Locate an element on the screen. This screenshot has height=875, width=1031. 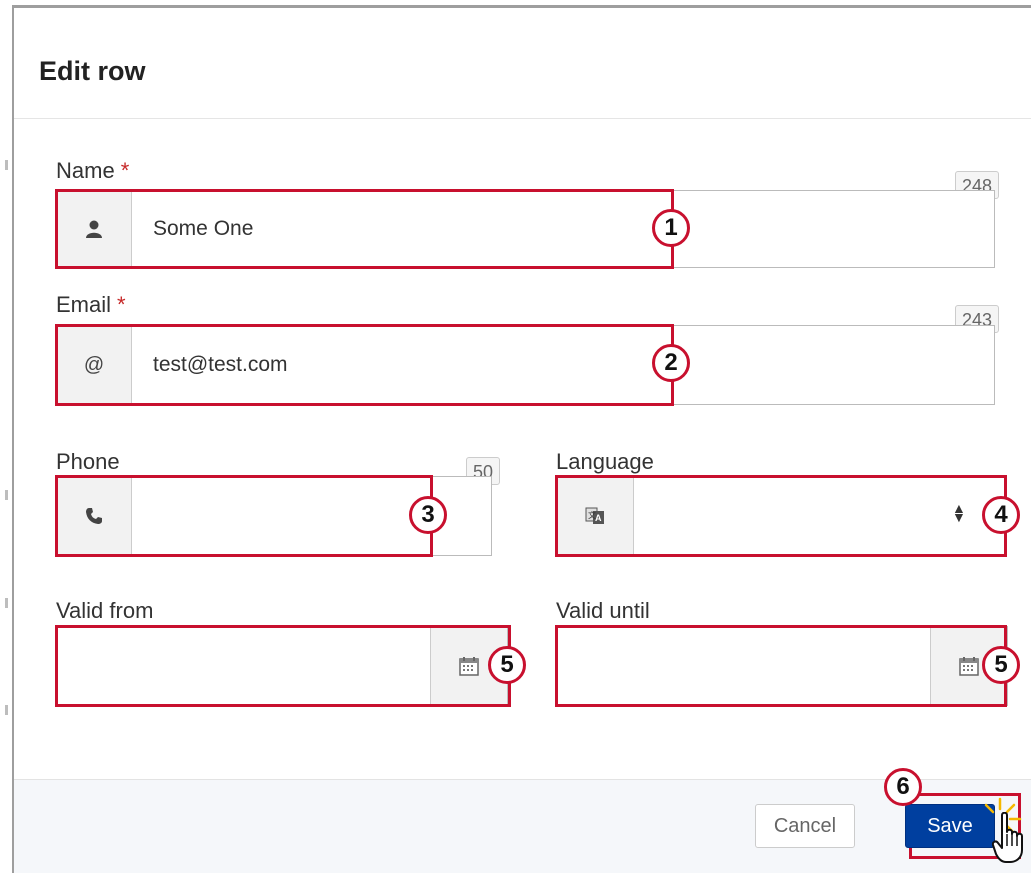
select-arrows-icon: ▲ ▼ is located at coordinates (959, 512).